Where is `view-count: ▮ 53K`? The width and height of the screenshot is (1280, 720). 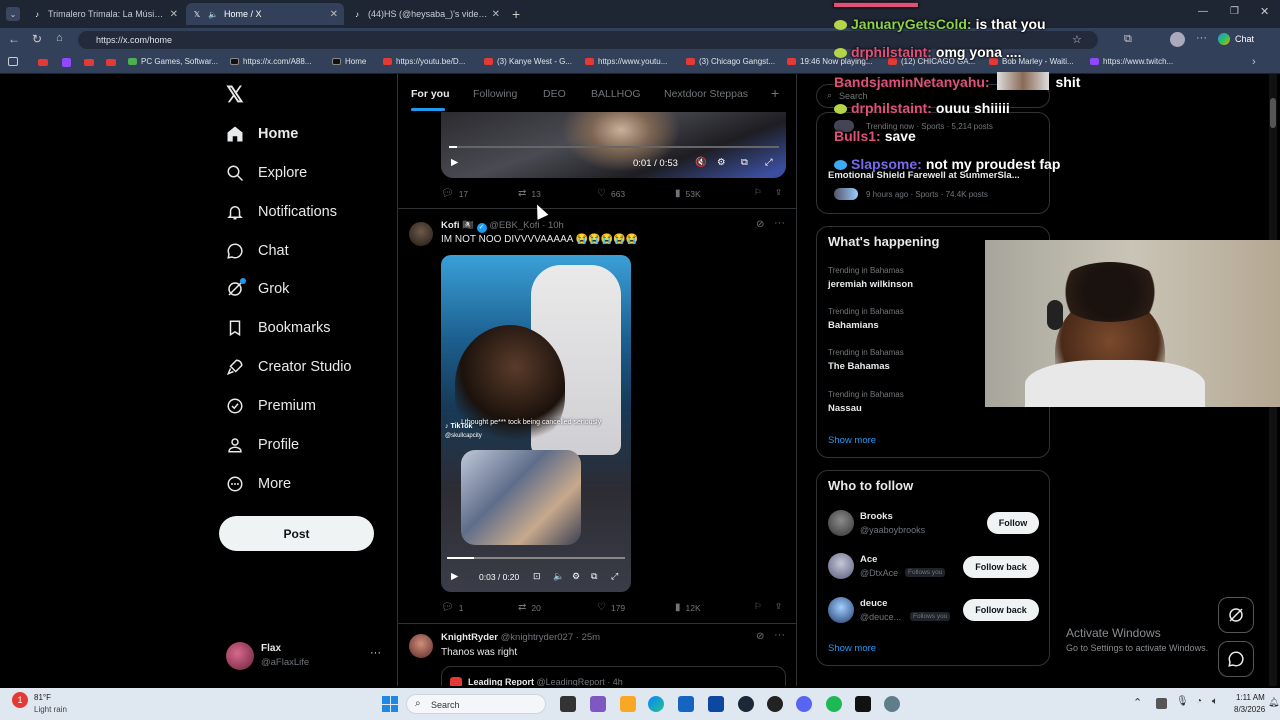
view-count: ▮ 53K is located at coordinates (688, 193).